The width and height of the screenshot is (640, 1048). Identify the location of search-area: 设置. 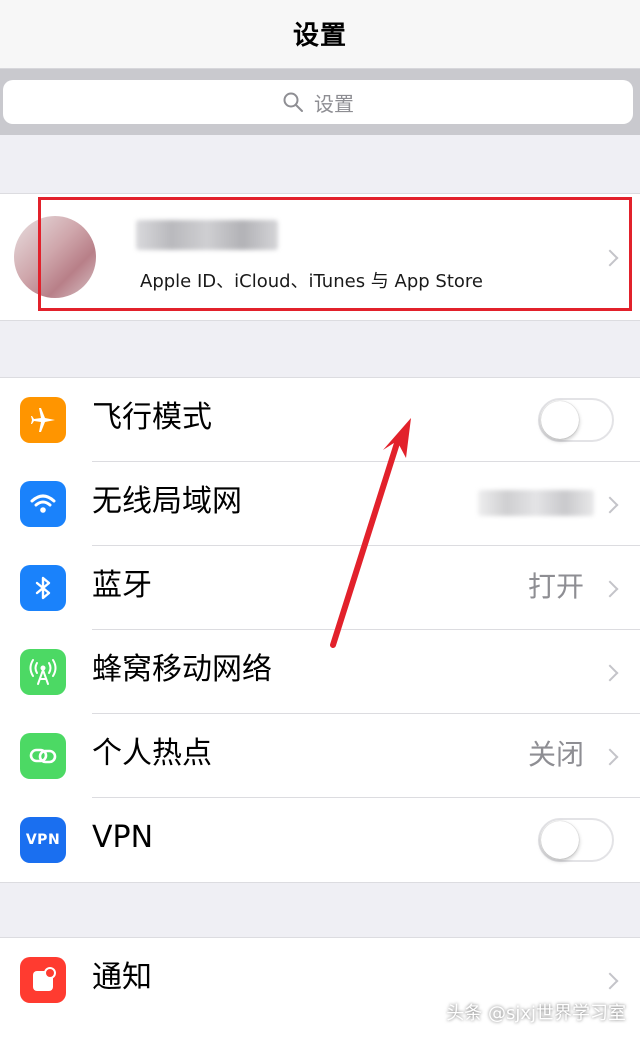
(320, 102).